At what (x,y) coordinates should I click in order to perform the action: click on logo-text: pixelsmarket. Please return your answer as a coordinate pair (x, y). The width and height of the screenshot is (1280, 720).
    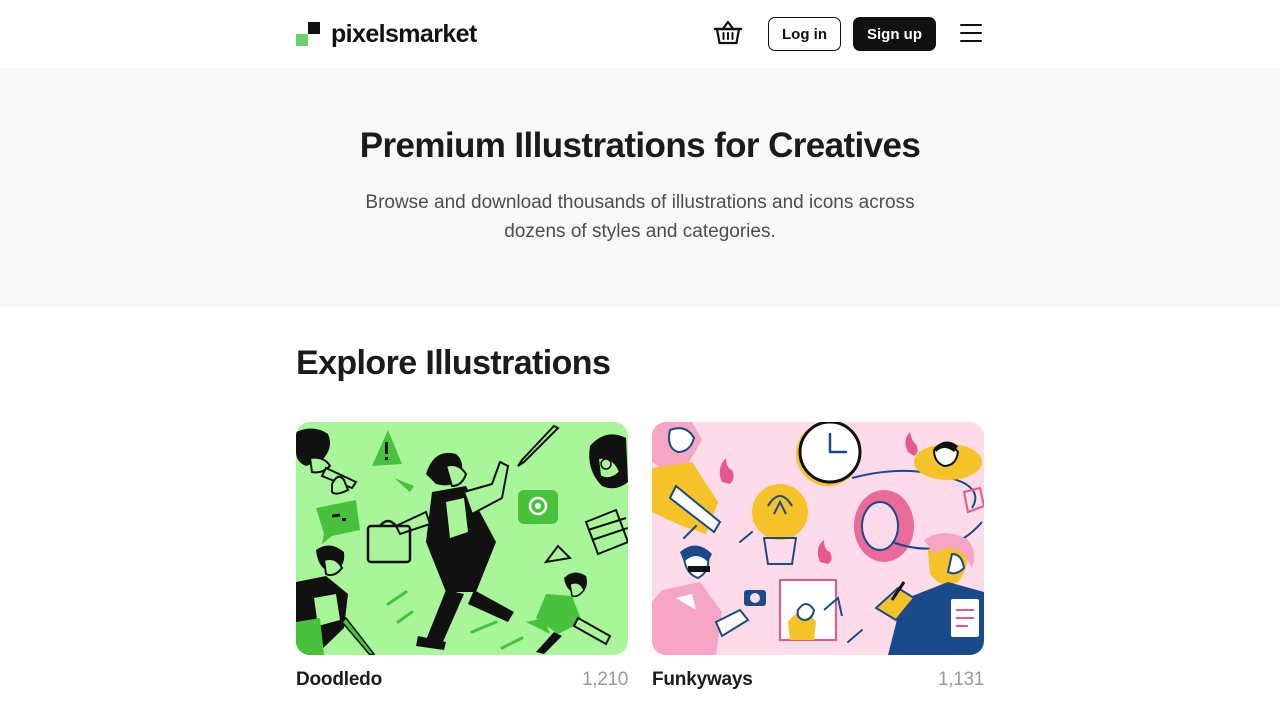
    Looking at the image, I should click on (404, 34).